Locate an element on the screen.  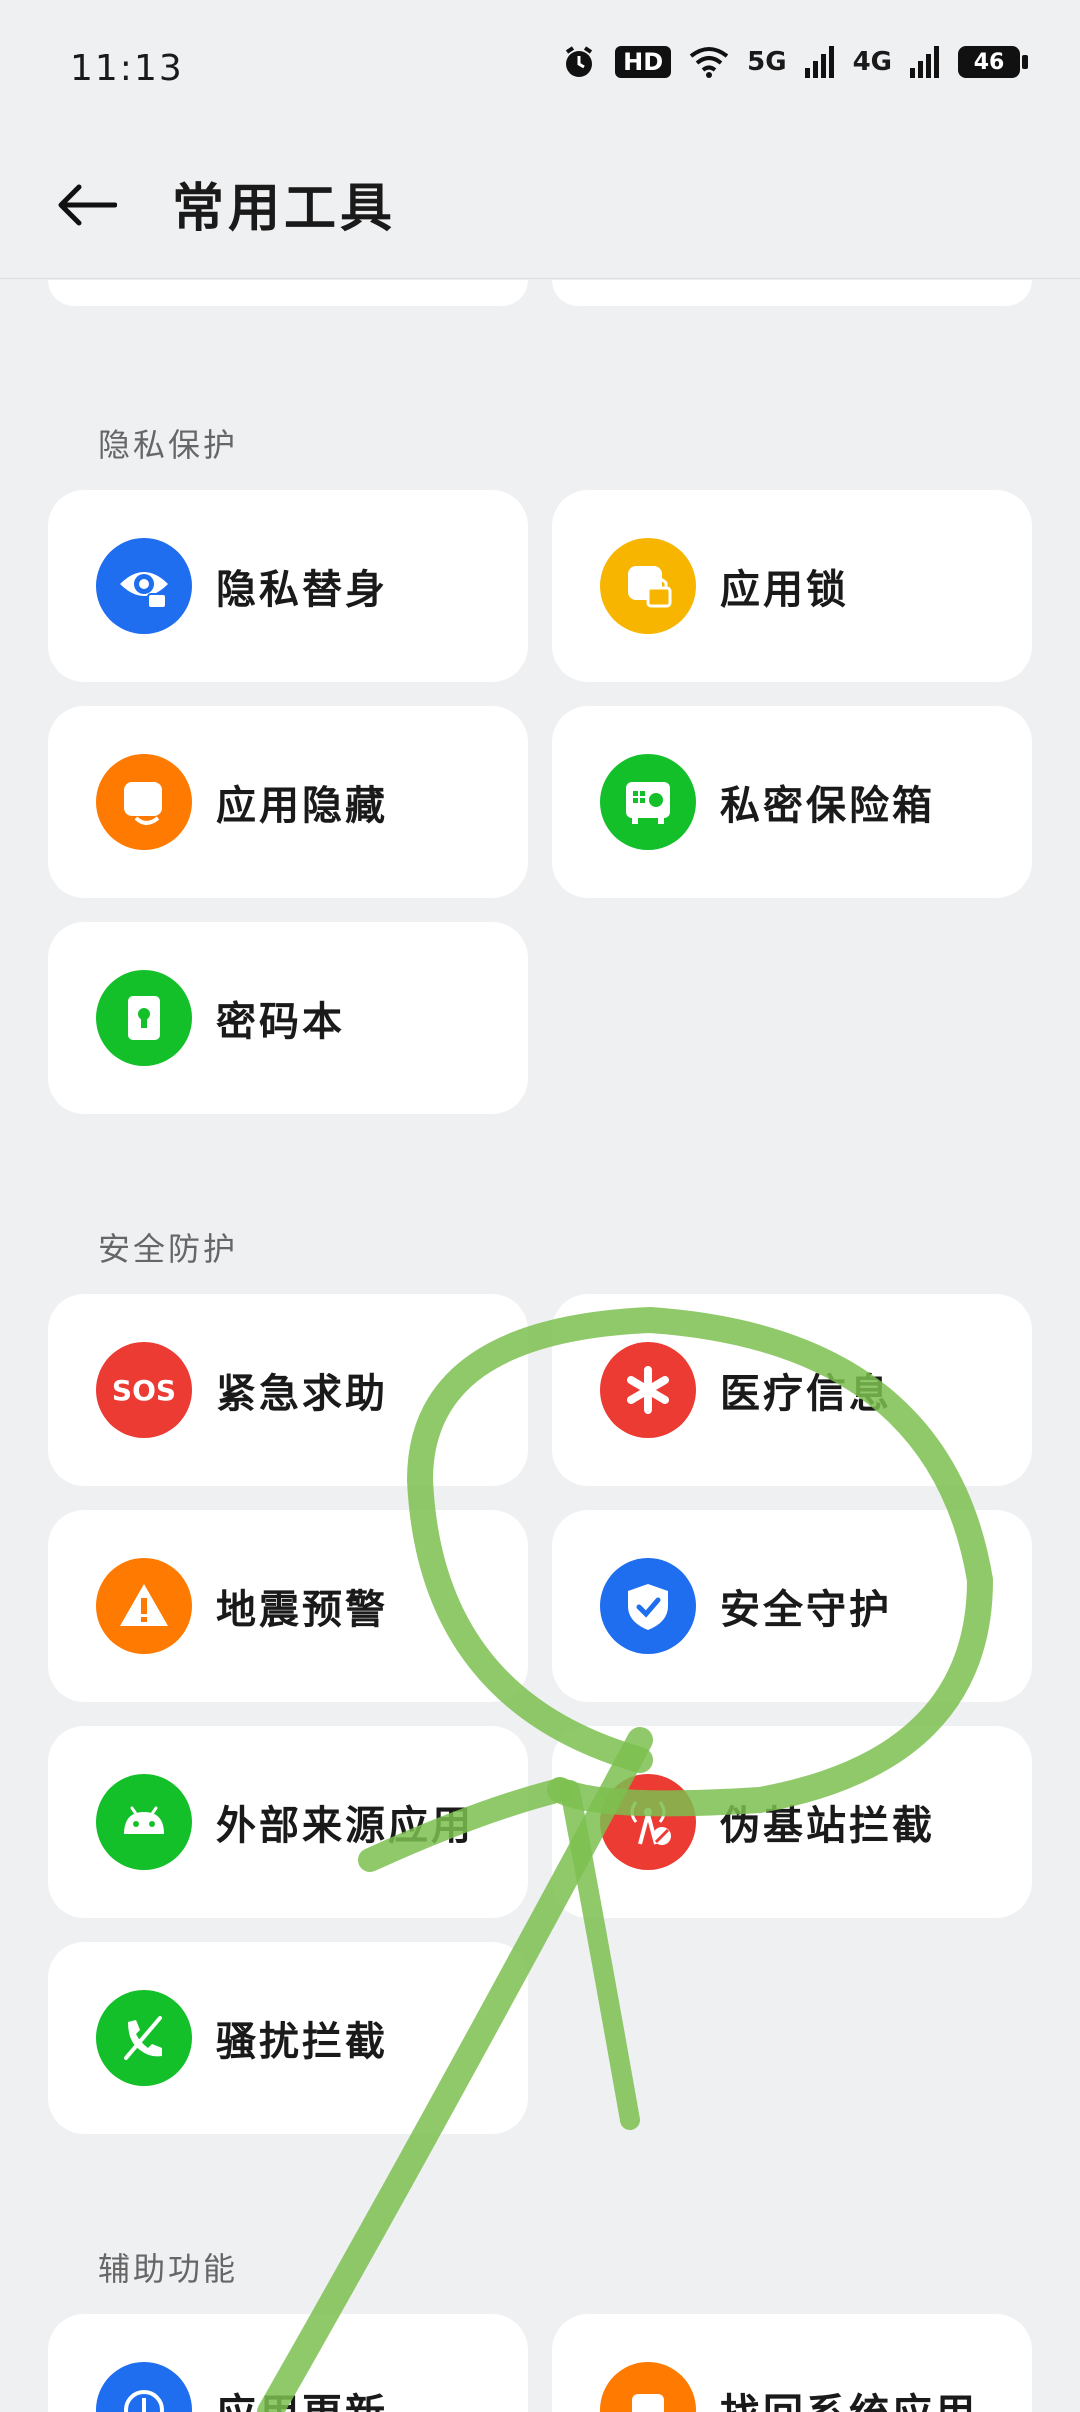
fake-base-station-card: 伪基站拦截 is located at coordinates (792, 1822).